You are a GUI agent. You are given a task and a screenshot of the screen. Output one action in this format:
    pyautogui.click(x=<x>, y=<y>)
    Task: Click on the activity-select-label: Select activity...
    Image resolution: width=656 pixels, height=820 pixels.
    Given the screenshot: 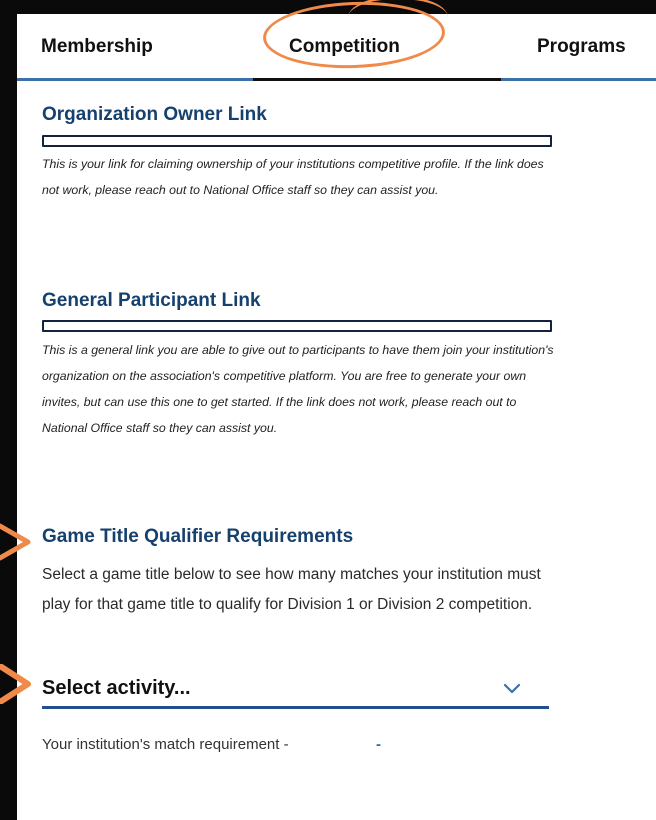 What is the action you would take?
    pyautogui.click(x=116, y=687)
    